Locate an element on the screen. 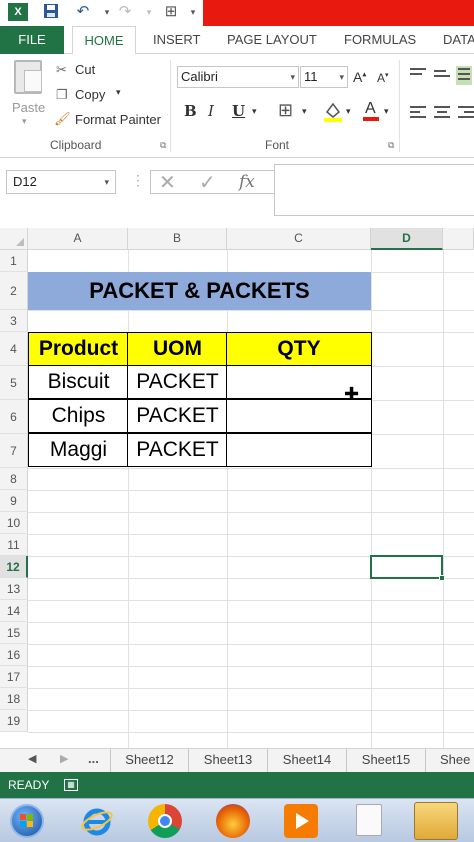  paste-icon is located at coordinates (28, 77).